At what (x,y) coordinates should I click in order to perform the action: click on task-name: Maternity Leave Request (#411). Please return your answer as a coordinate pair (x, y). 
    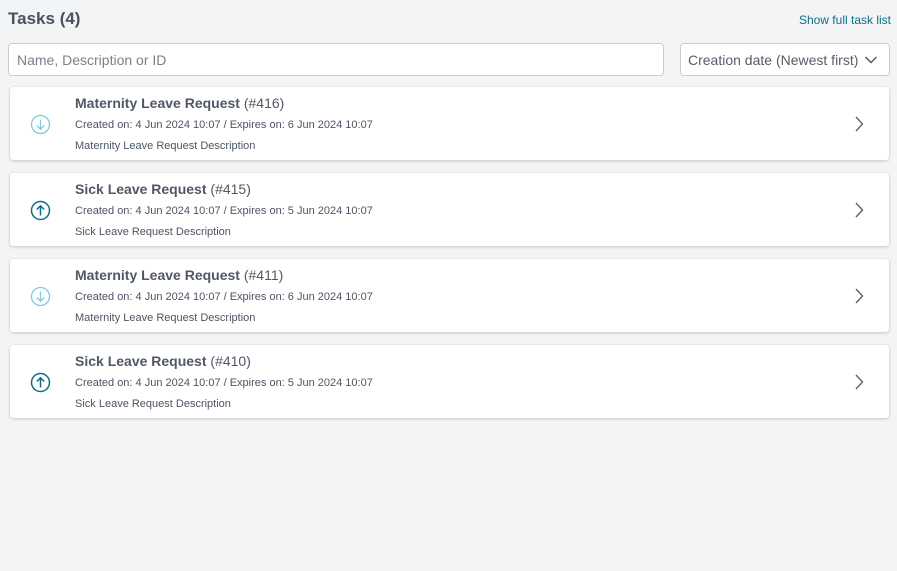
    Looking at the image, I should click on (179, 275).